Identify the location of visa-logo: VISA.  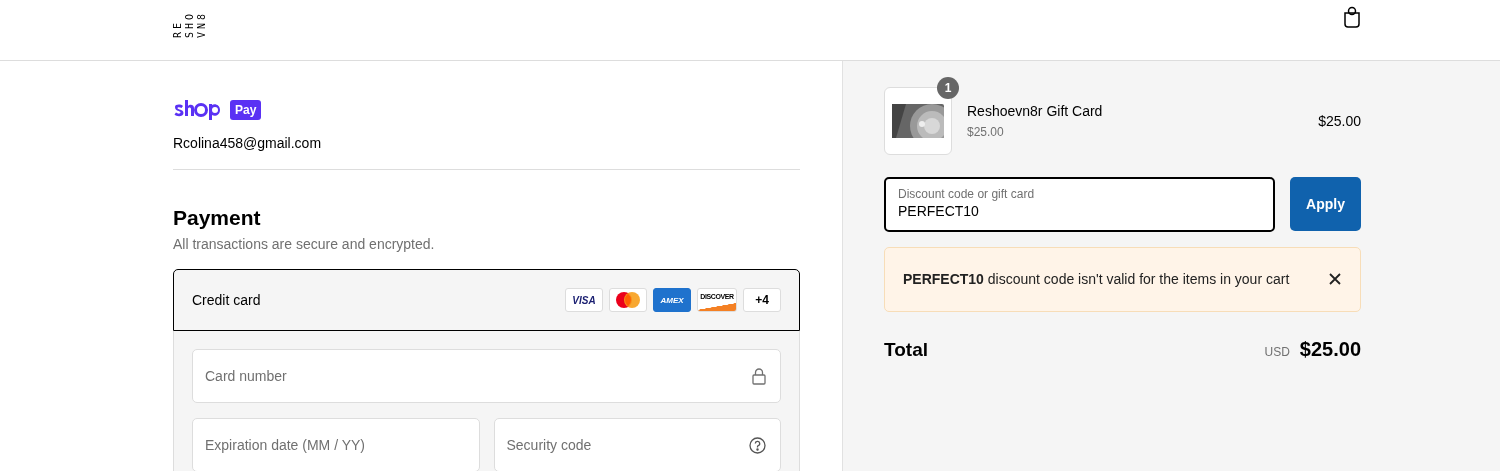
(584, 300).